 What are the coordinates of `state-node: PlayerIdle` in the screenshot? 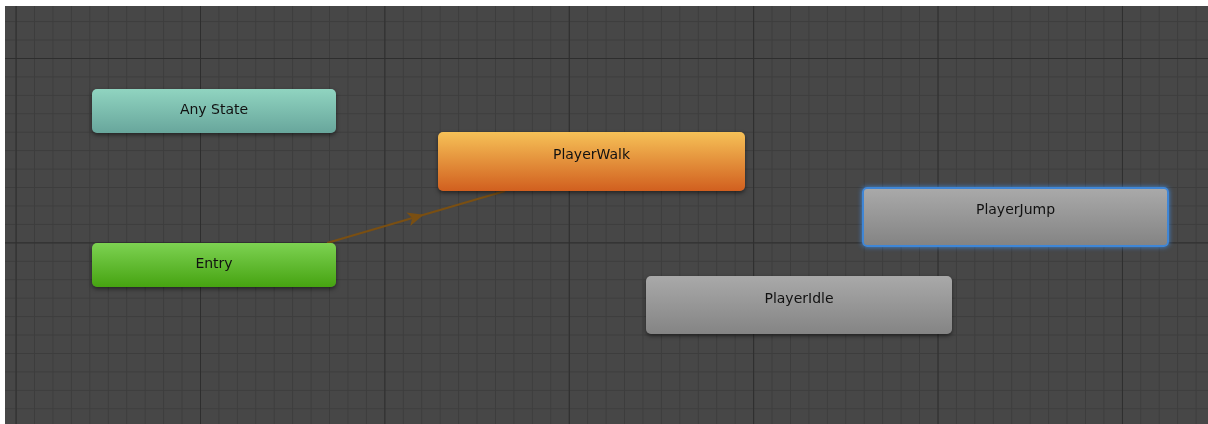 It's located at (799, 305).